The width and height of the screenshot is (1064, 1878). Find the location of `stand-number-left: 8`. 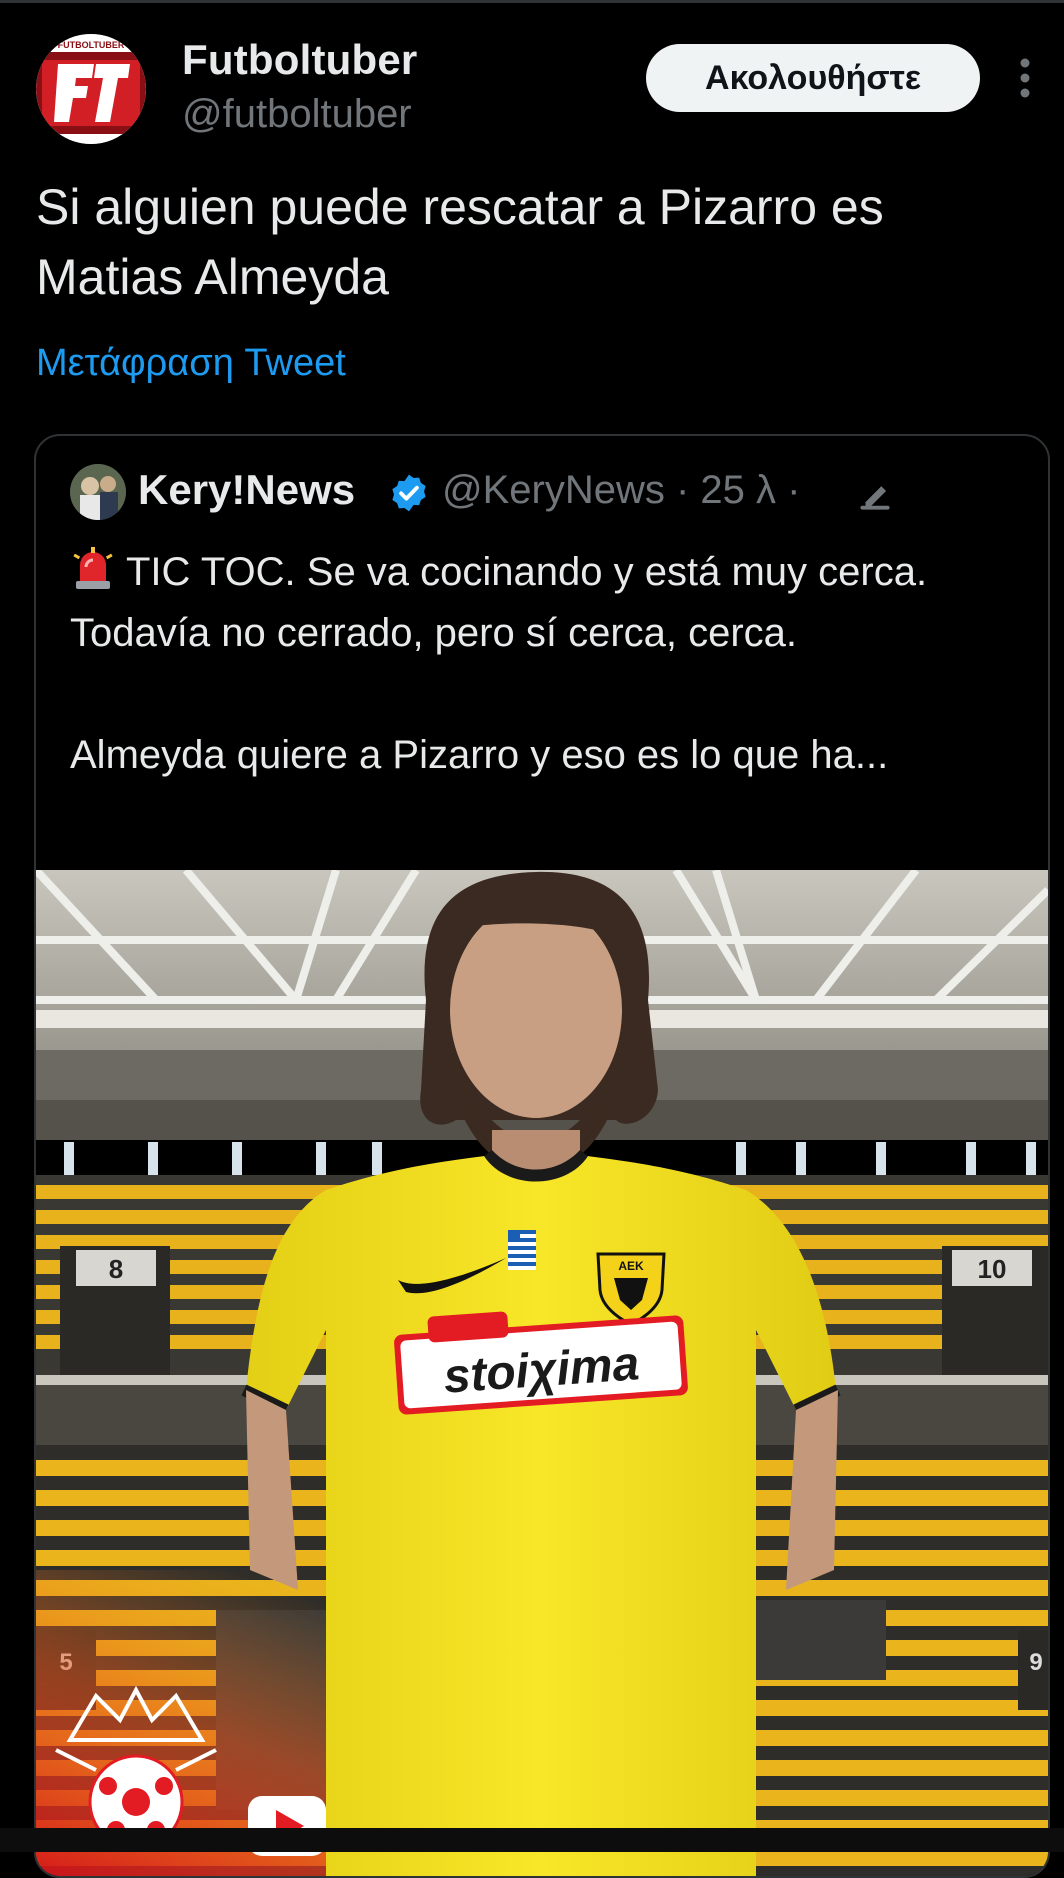

stand-number-left: 8 is located at coordinates (116, 1269).